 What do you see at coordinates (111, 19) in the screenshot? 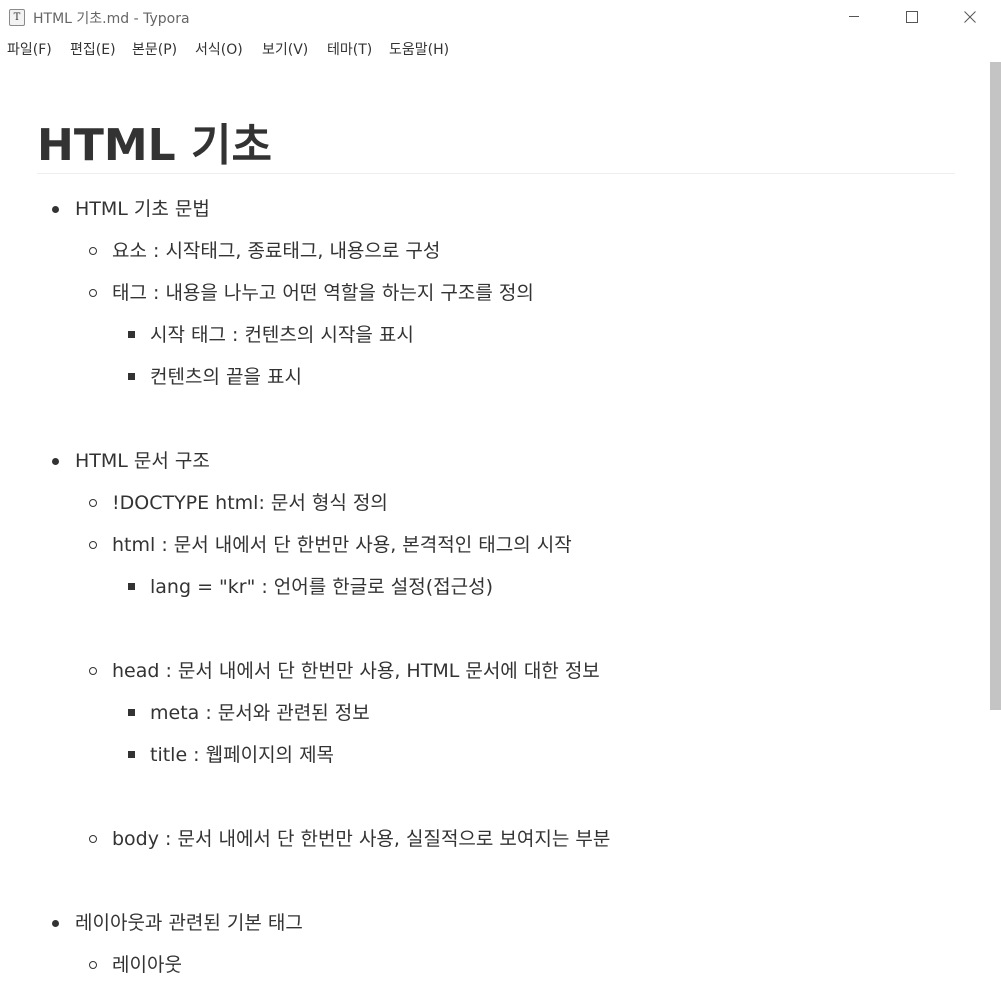
I see `window-title: HTML 기초.md - Typora` at bounding box center [111, 19].